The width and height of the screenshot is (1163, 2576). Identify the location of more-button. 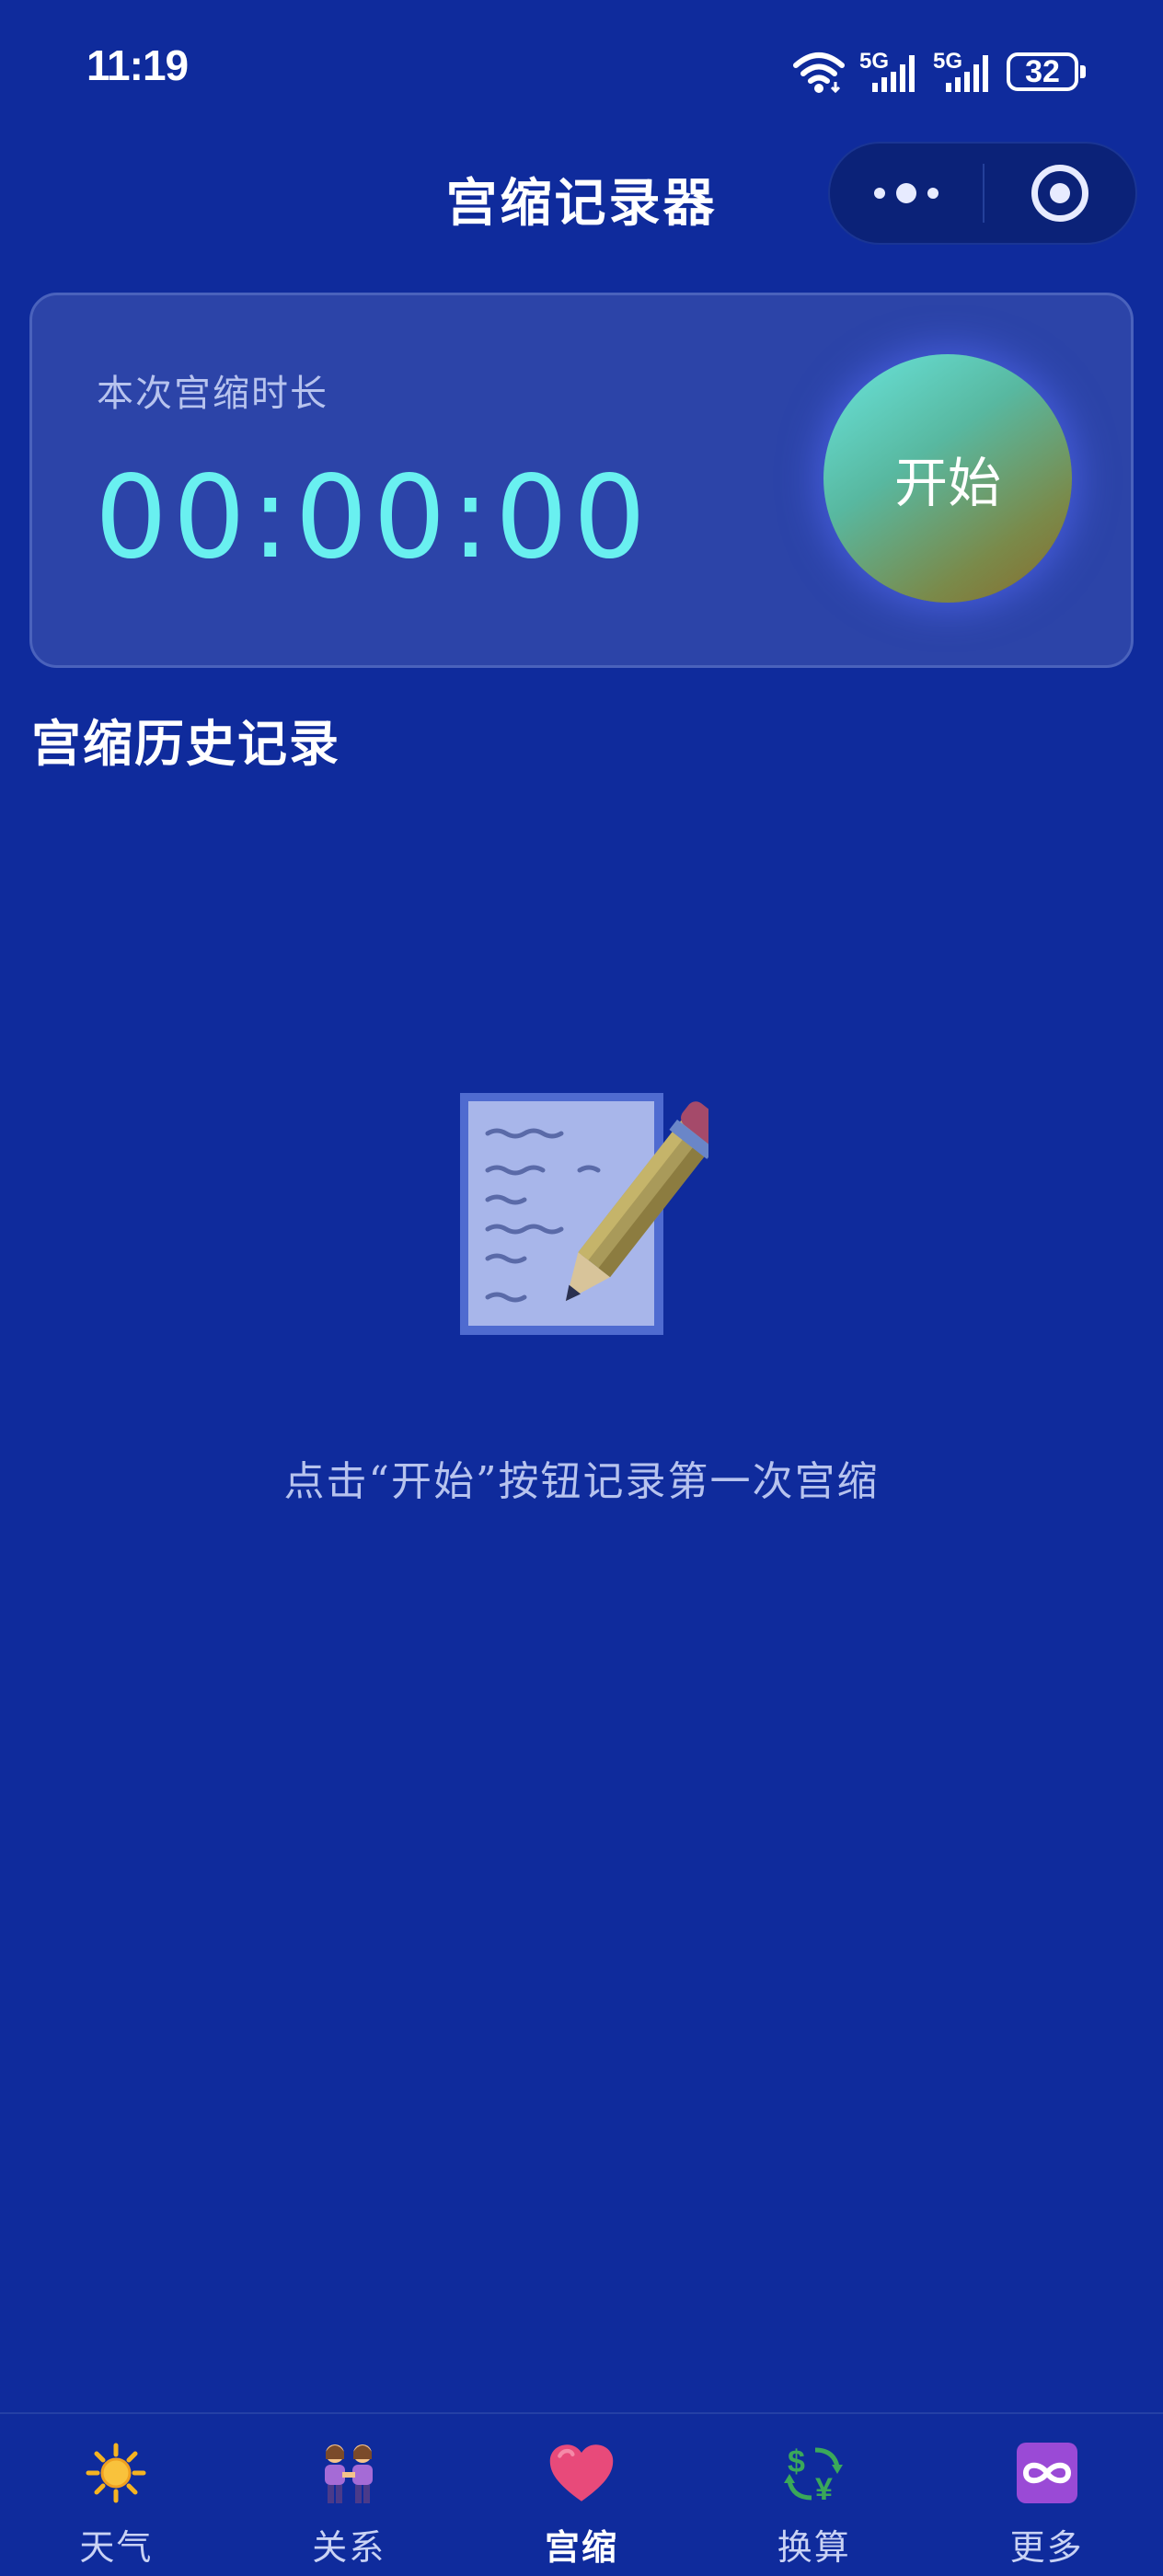
(906, 193).